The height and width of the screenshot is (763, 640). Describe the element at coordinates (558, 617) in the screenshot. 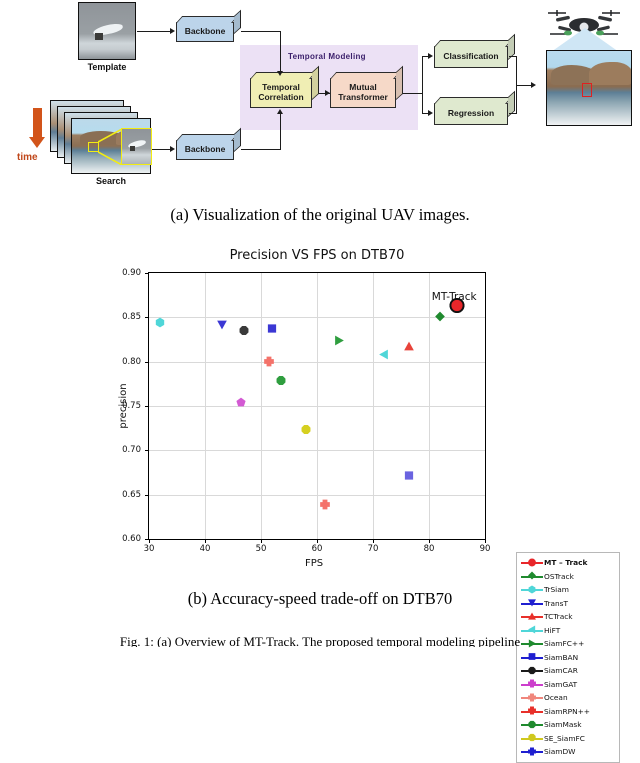

I see `legend-label: TCTrack` at that location.